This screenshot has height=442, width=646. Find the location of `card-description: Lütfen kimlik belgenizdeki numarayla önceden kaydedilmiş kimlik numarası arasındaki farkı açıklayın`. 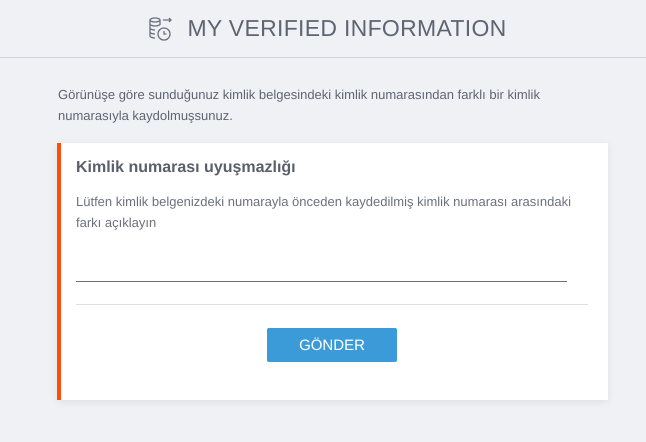

card-description: Lütfen kimlik belgenizdeki numarayla önceden kaydedilmiş kimlik numarası arasındaki farkı açıklayın is located at coordinates (324, 212).